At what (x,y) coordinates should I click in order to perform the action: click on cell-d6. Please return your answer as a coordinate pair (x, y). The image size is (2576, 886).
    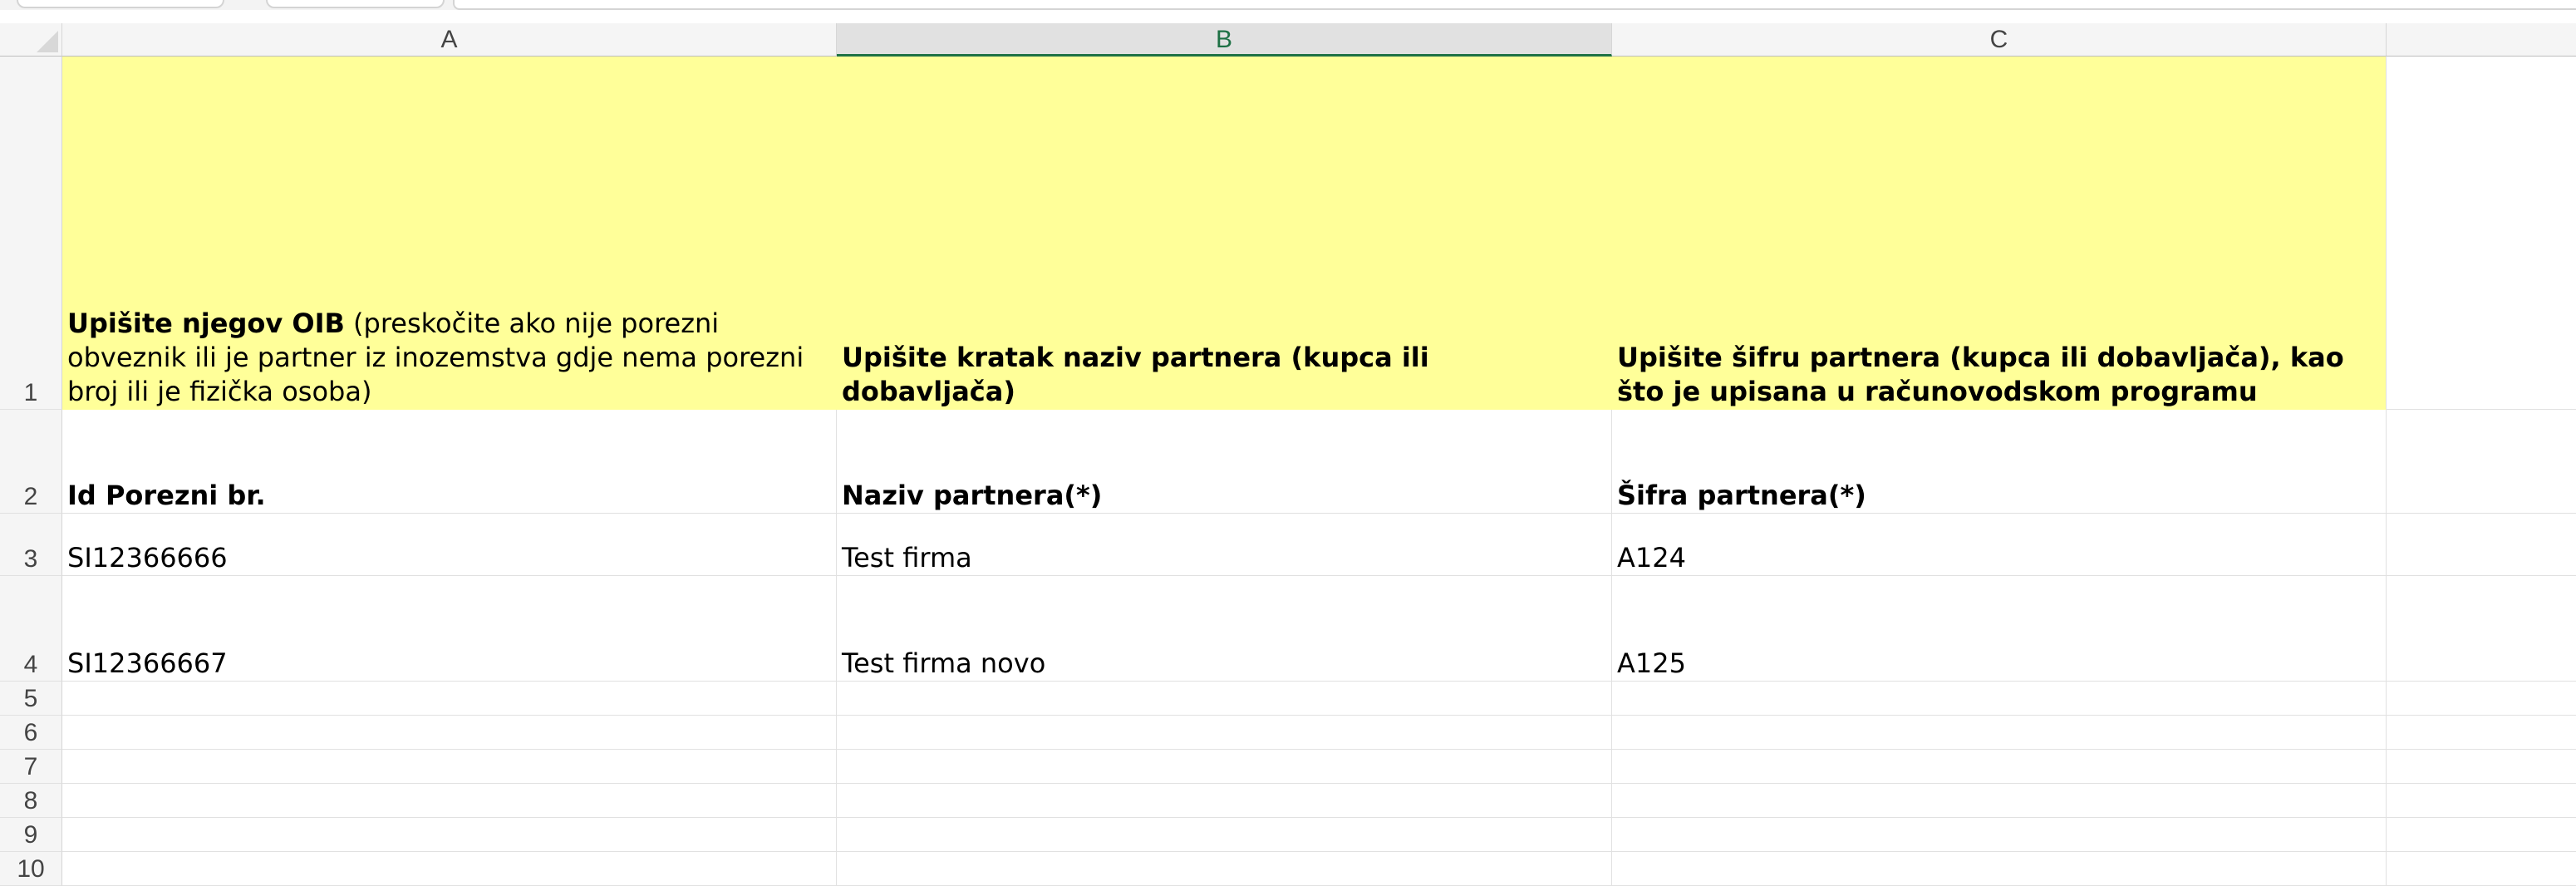
    Looking at the image, I should click on (2481, 733).